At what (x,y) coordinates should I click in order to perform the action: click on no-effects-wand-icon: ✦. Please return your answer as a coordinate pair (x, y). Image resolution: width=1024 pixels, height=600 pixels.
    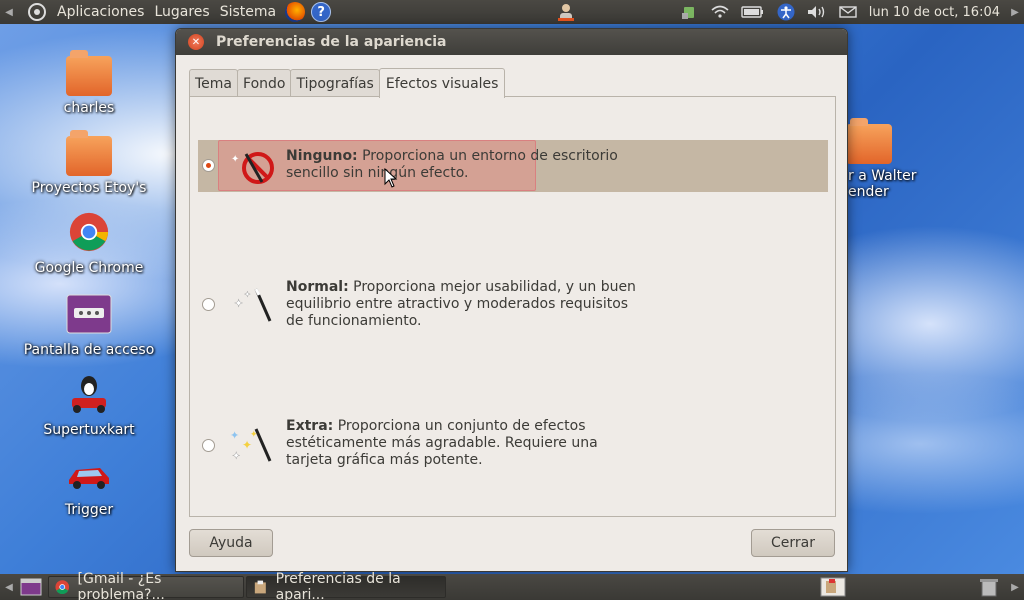
    Looking at the image, I should click on (252, 168).